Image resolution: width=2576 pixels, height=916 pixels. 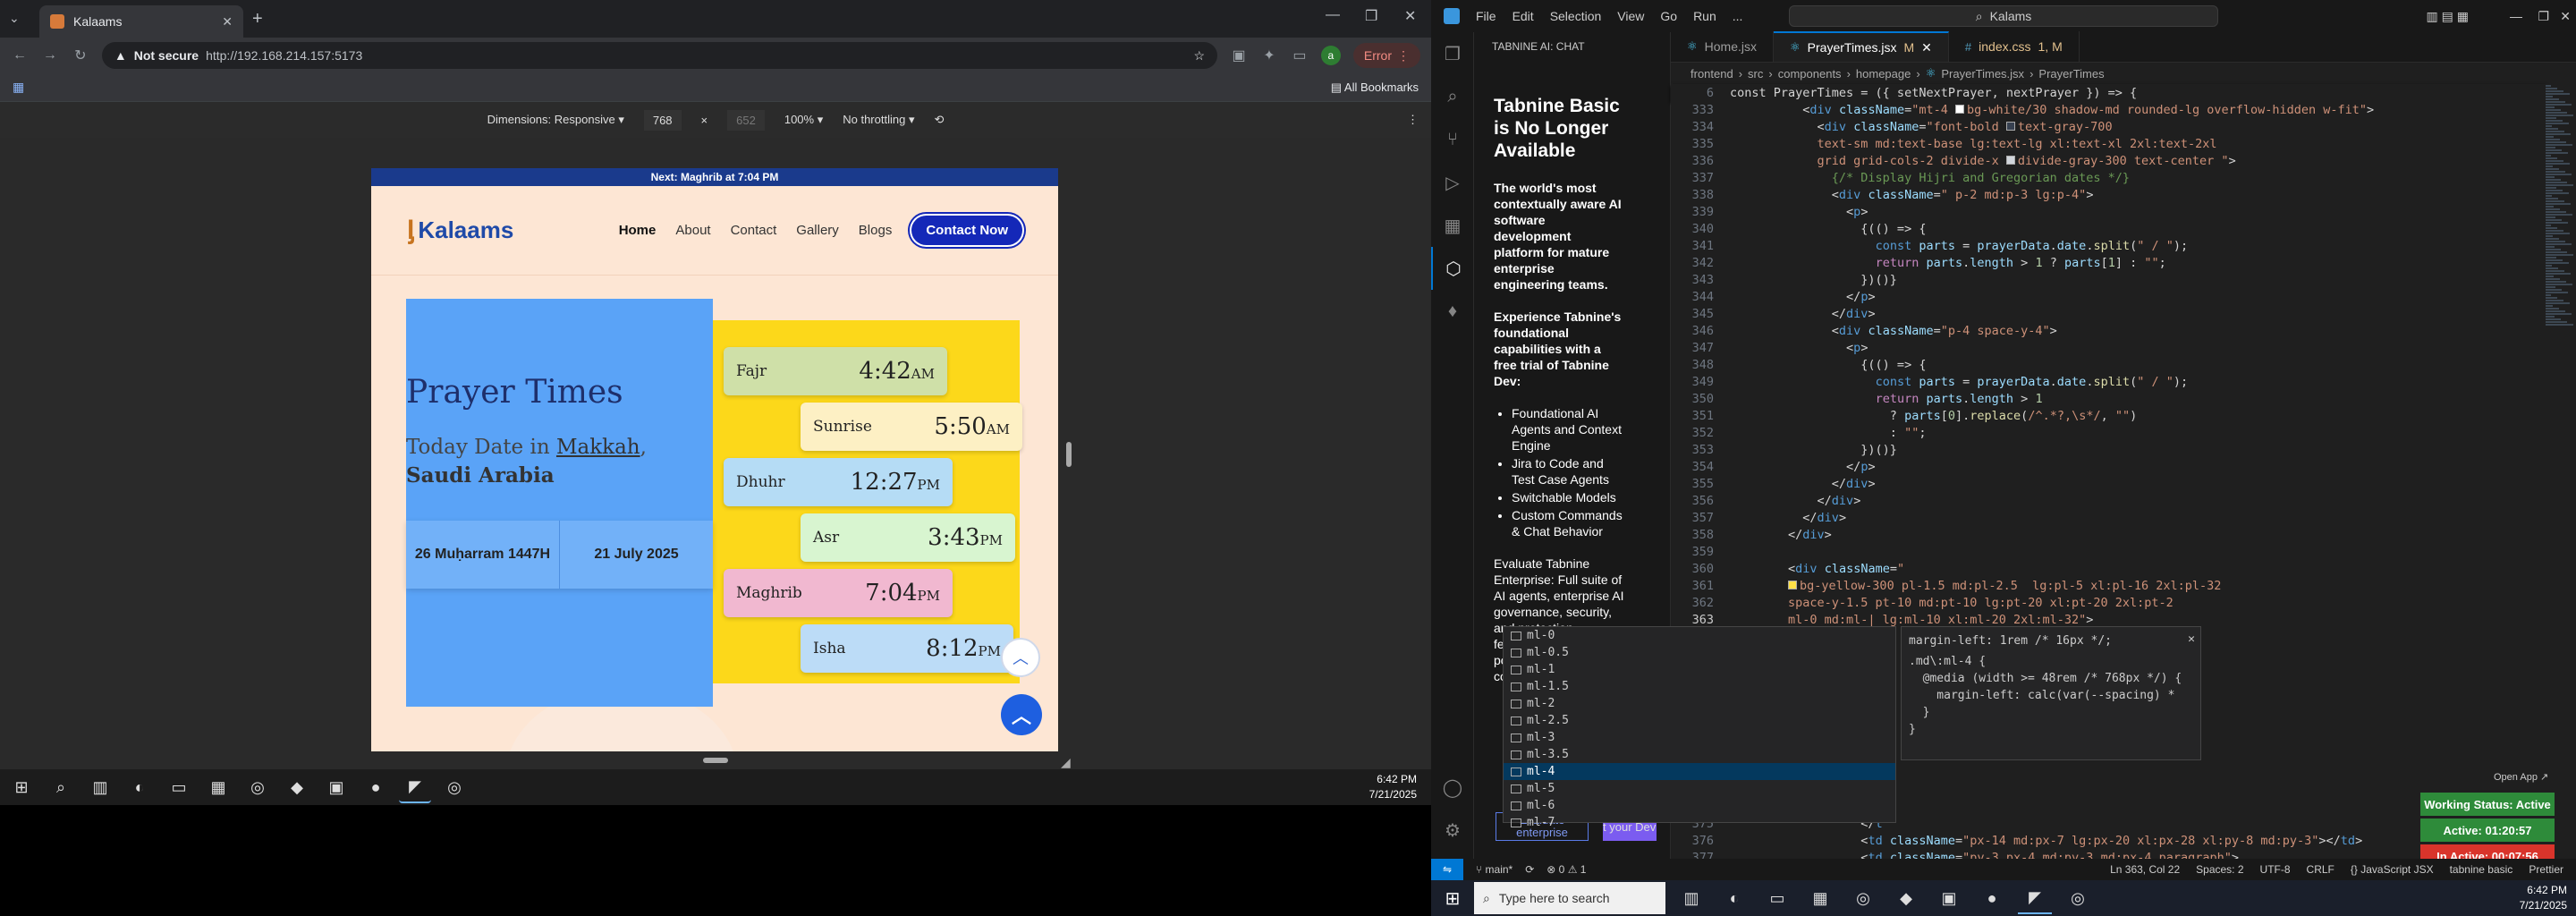 What do you see at coordinates (1239, 55) in the screenshot?
I see `extension-icon: ▣` at bounding box center [1239, 55].